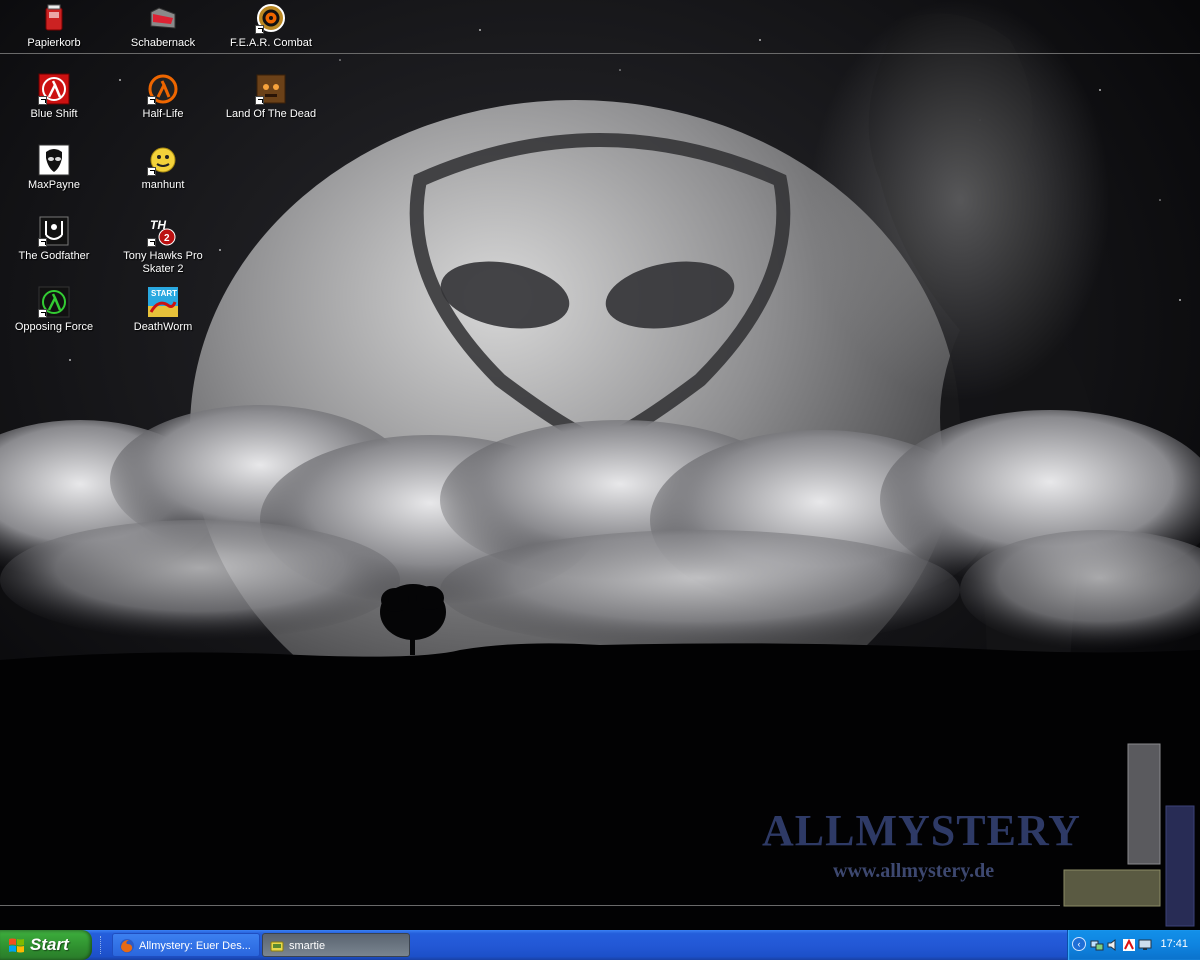 The height and width of the screenshot is (960, 1200). I want to click on start-button: Start, so click(46, 945).